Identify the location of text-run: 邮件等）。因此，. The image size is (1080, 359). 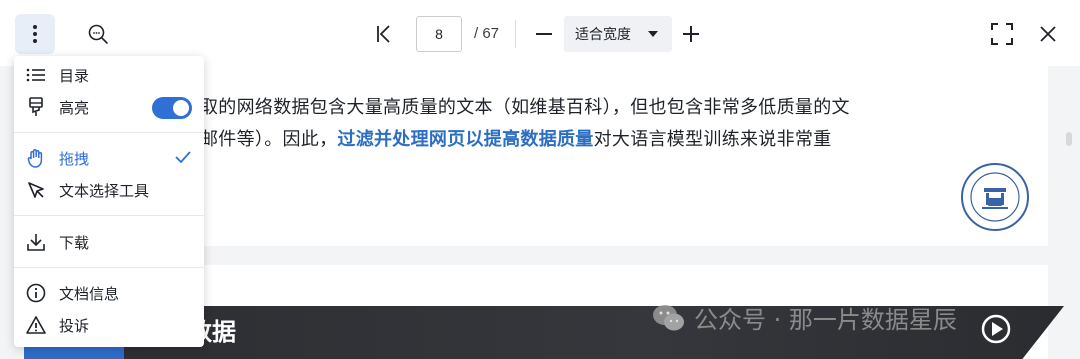
(269, 139).